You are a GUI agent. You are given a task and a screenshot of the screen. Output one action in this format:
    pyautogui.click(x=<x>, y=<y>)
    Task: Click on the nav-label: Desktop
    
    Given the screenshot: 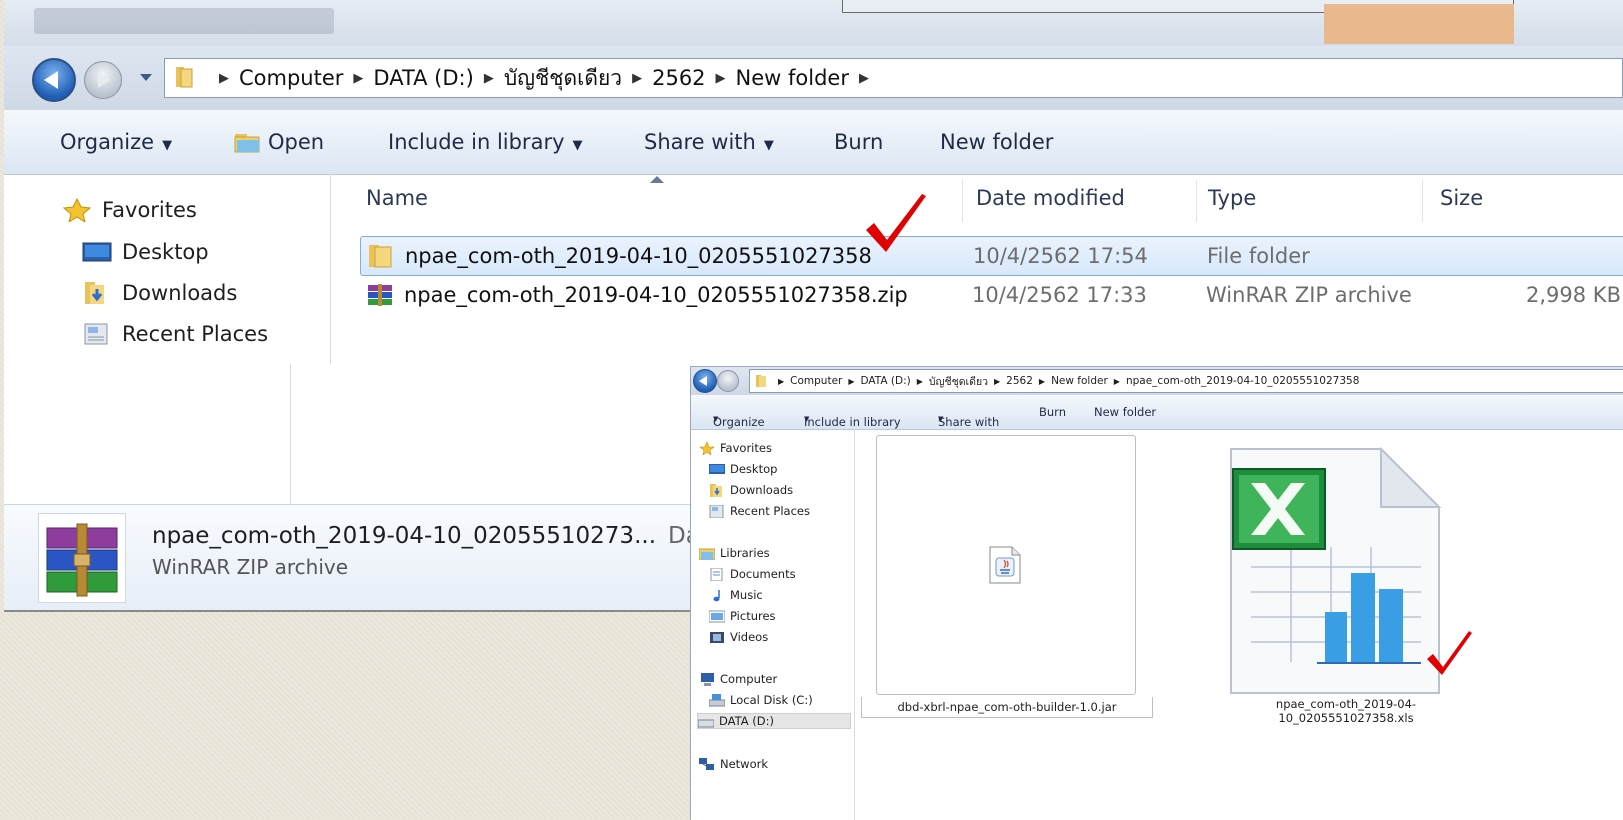 What is the action you would take?
    pyautogui.click(x=754, y=469)
    